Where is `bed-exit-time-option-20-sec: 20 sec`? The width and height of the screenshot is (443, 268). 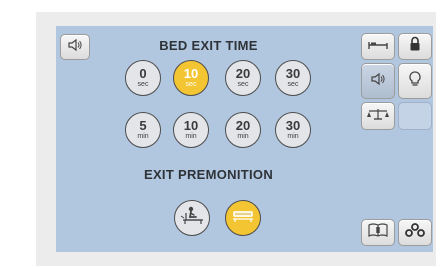
bed-exit-time-option-20-sec: 20 sec is located at coordinates (243, 78).